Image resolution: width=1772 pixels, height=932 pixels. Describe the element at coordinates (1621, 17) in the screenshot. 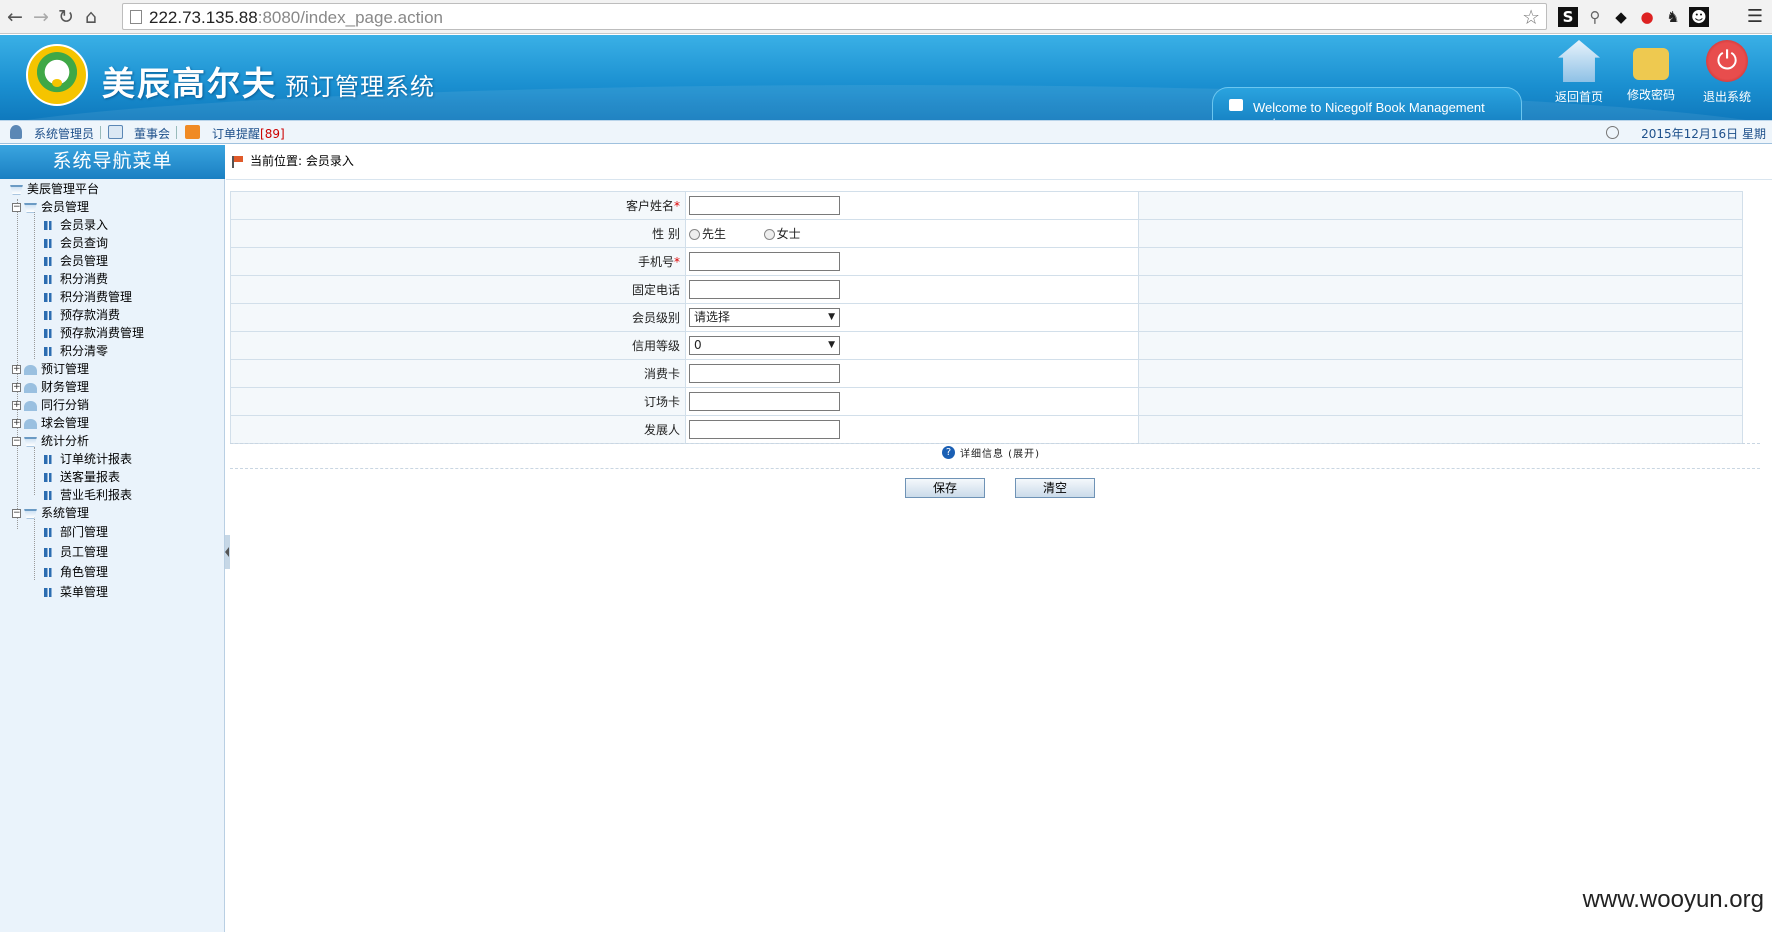

I see `diamond-icon: ◆` at that location.